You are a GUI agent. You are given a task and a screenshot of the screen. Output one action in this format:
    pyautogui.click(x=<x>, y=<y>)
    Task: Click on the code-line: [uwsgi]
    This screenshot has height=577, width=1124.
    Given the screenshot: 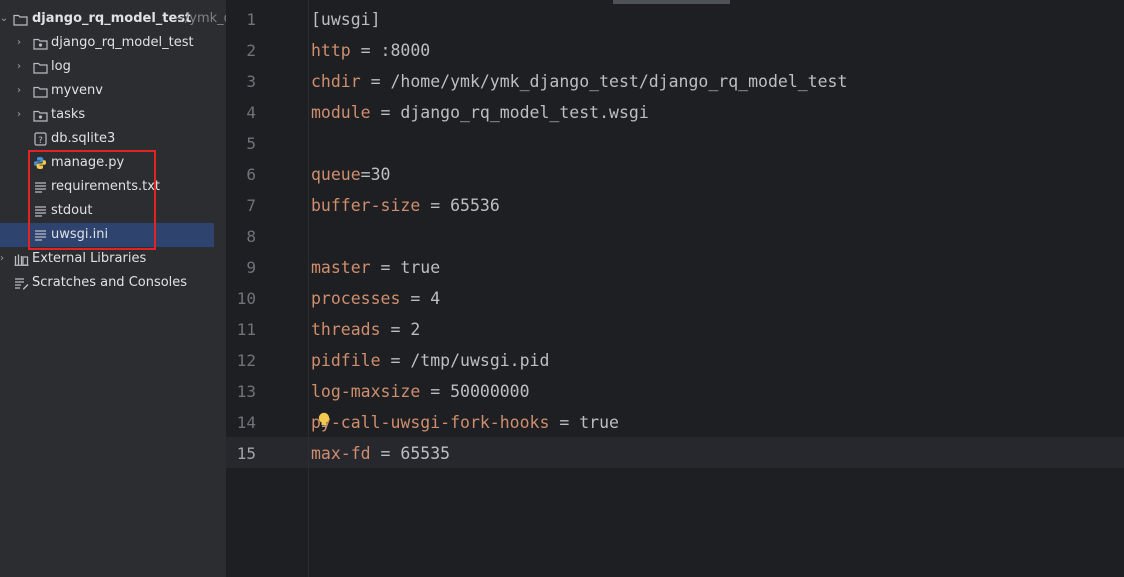 What is the action you would take?
    pyautogui.click(x=346, y=19)
    